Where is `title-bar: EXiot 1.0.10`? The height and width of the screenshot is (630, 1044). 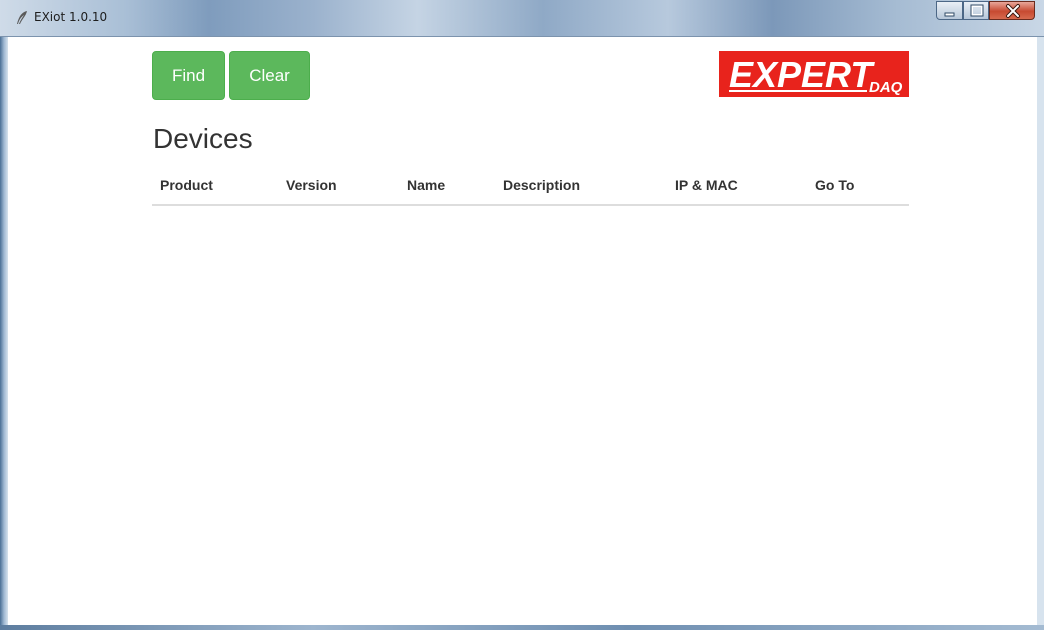 title-bar: EXiot 1.0.10 is located at coordinates (522, 18).